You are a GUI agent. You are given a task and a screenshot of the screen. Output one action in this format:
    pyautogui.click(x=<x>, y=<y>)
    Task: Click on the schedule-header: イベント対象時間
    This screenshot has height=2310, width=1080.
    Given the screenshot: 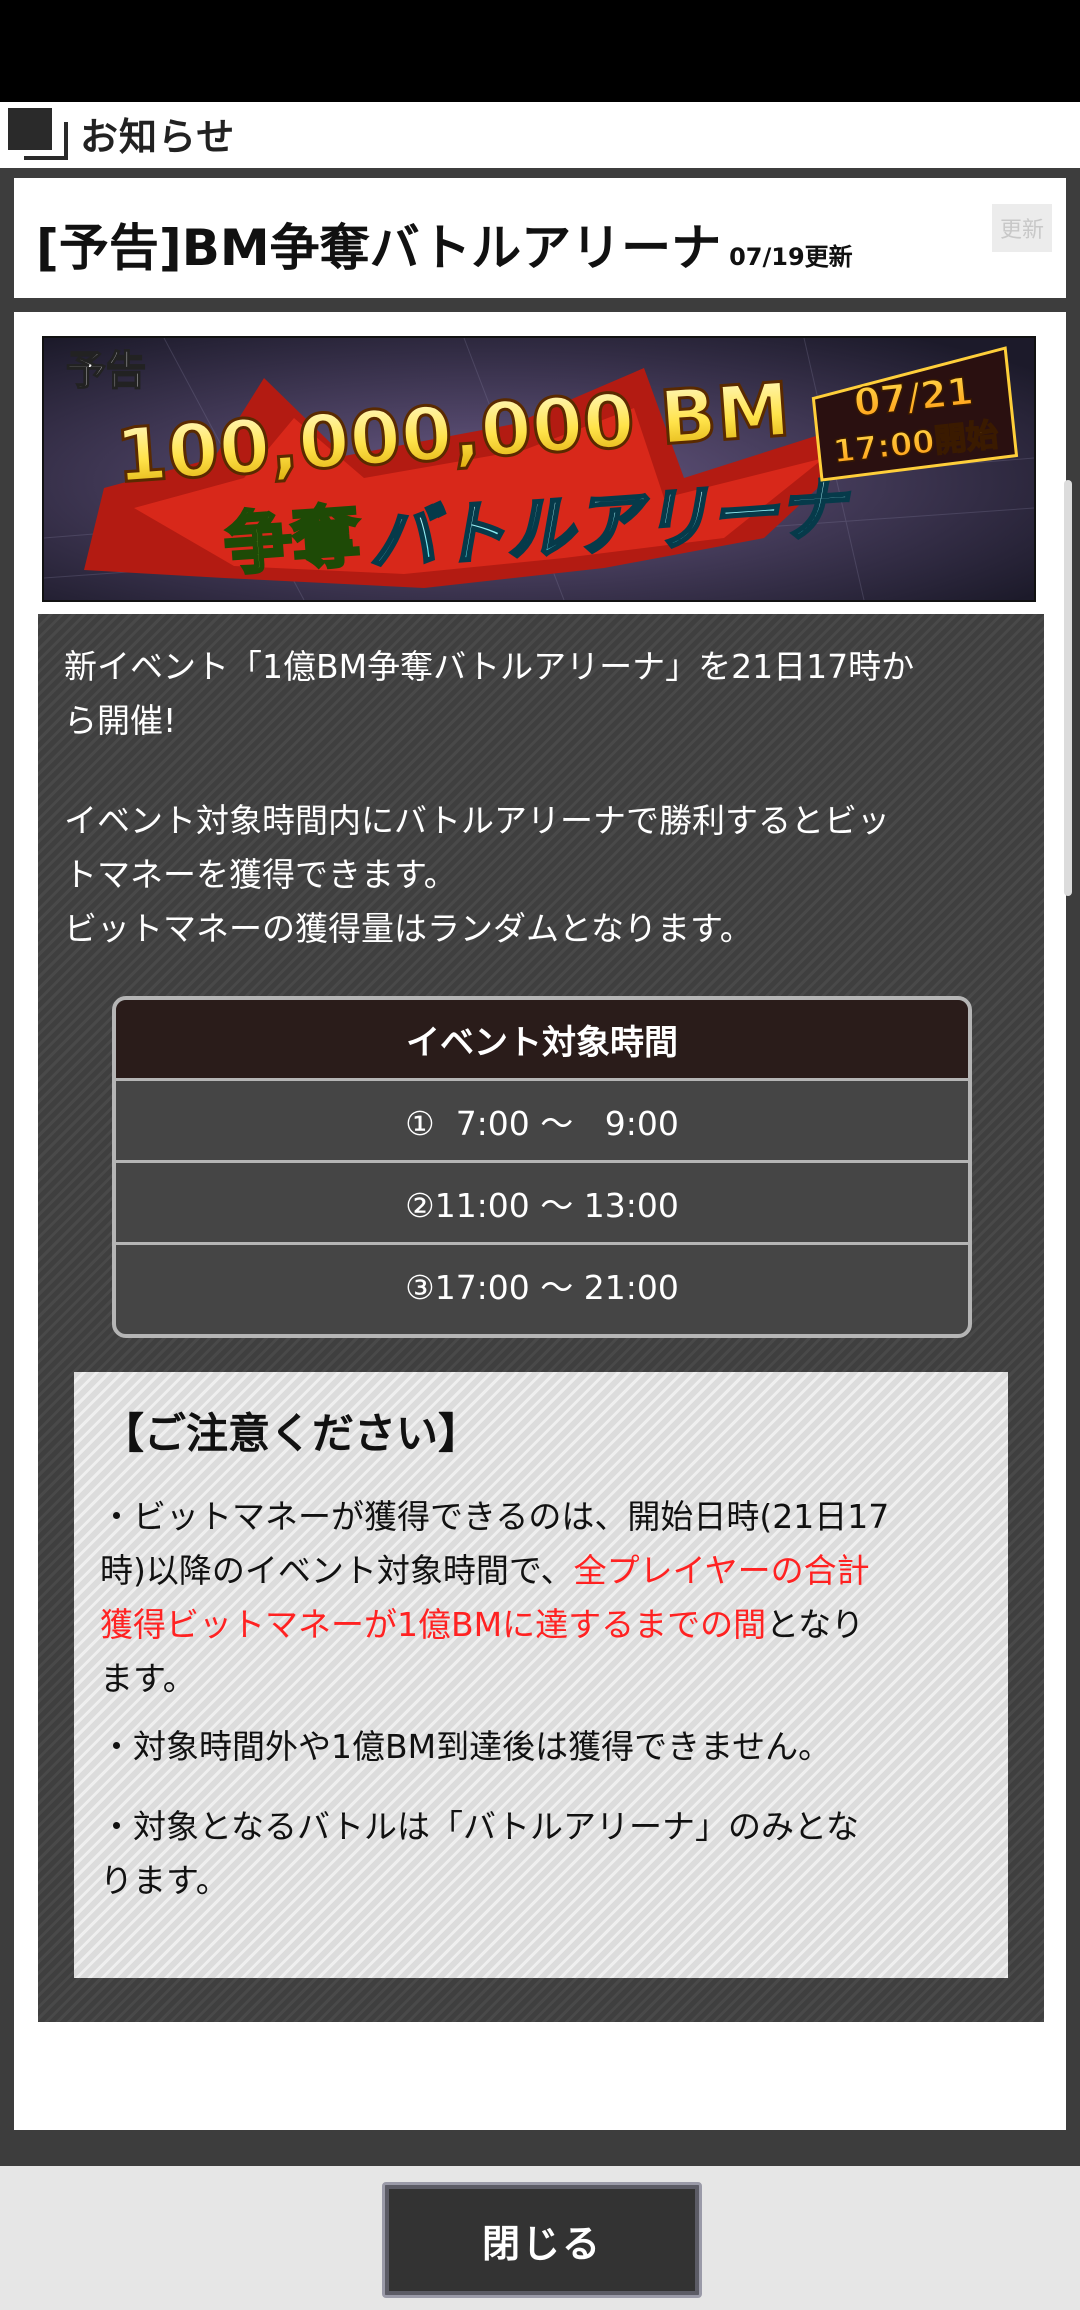 What is the action you would take?
    pyautogui.click(x=542, y=1040)
    